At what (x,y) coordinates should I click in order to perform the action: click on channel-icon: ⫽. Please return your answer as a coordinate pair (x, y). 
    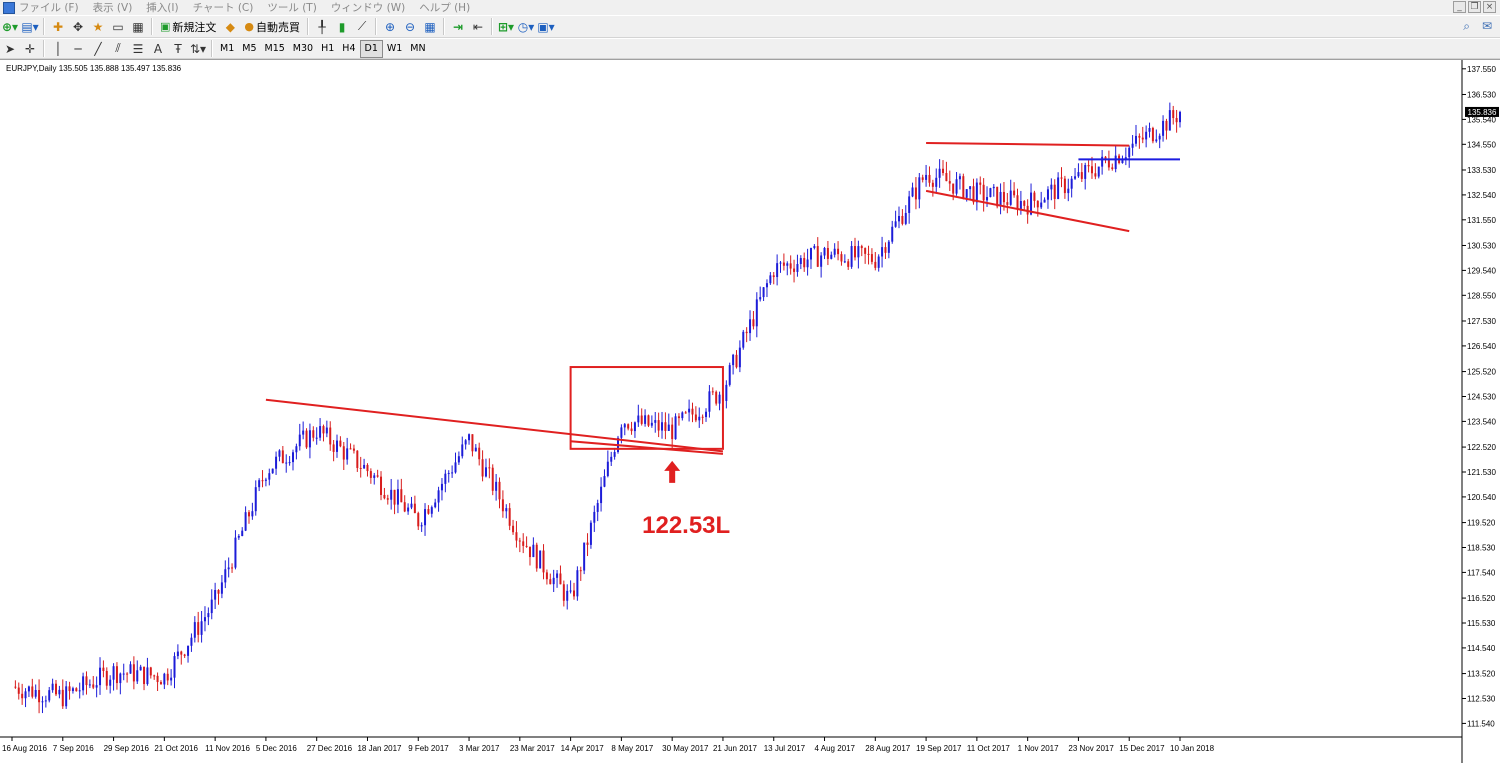
    Looking at the image, I should click on (118, 49).